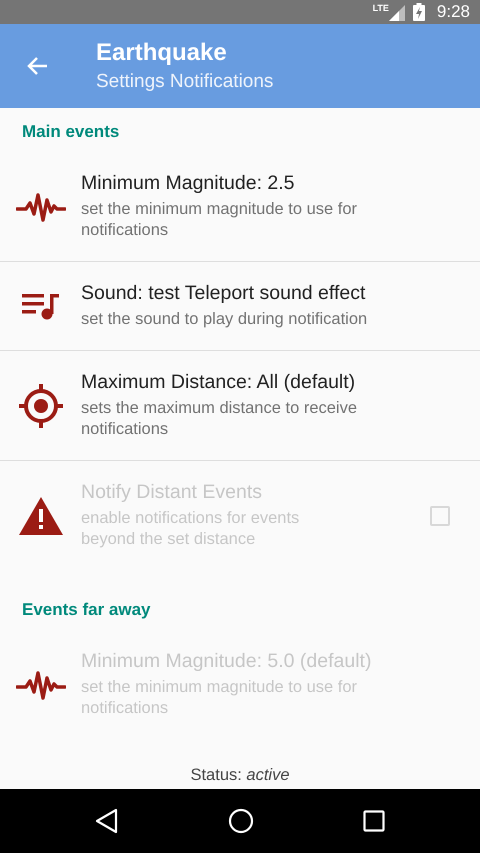 This screenshot has height=853, width=480. Describe the element at coordinates (70, 132) in the screenshot. I see `section-header: Main events` at that location.